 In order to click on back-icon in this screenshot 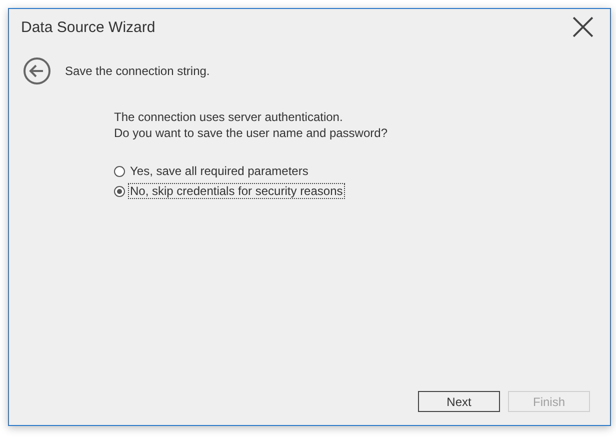, I will do `click(37, 71)`.